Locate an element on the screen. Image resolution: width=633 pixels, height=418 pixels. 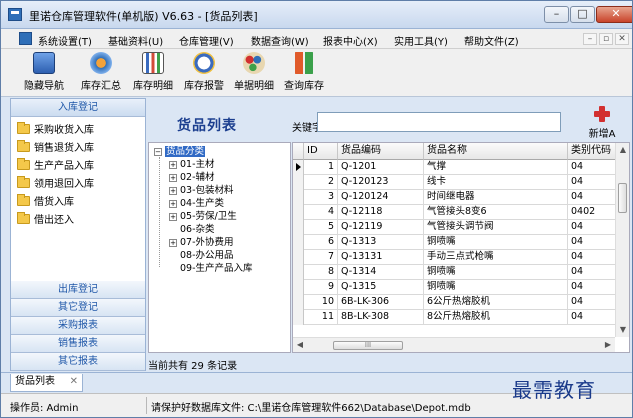
table-row: 8 Q-1314 铜喷嘴 04 is located at coordinates (461, 272).